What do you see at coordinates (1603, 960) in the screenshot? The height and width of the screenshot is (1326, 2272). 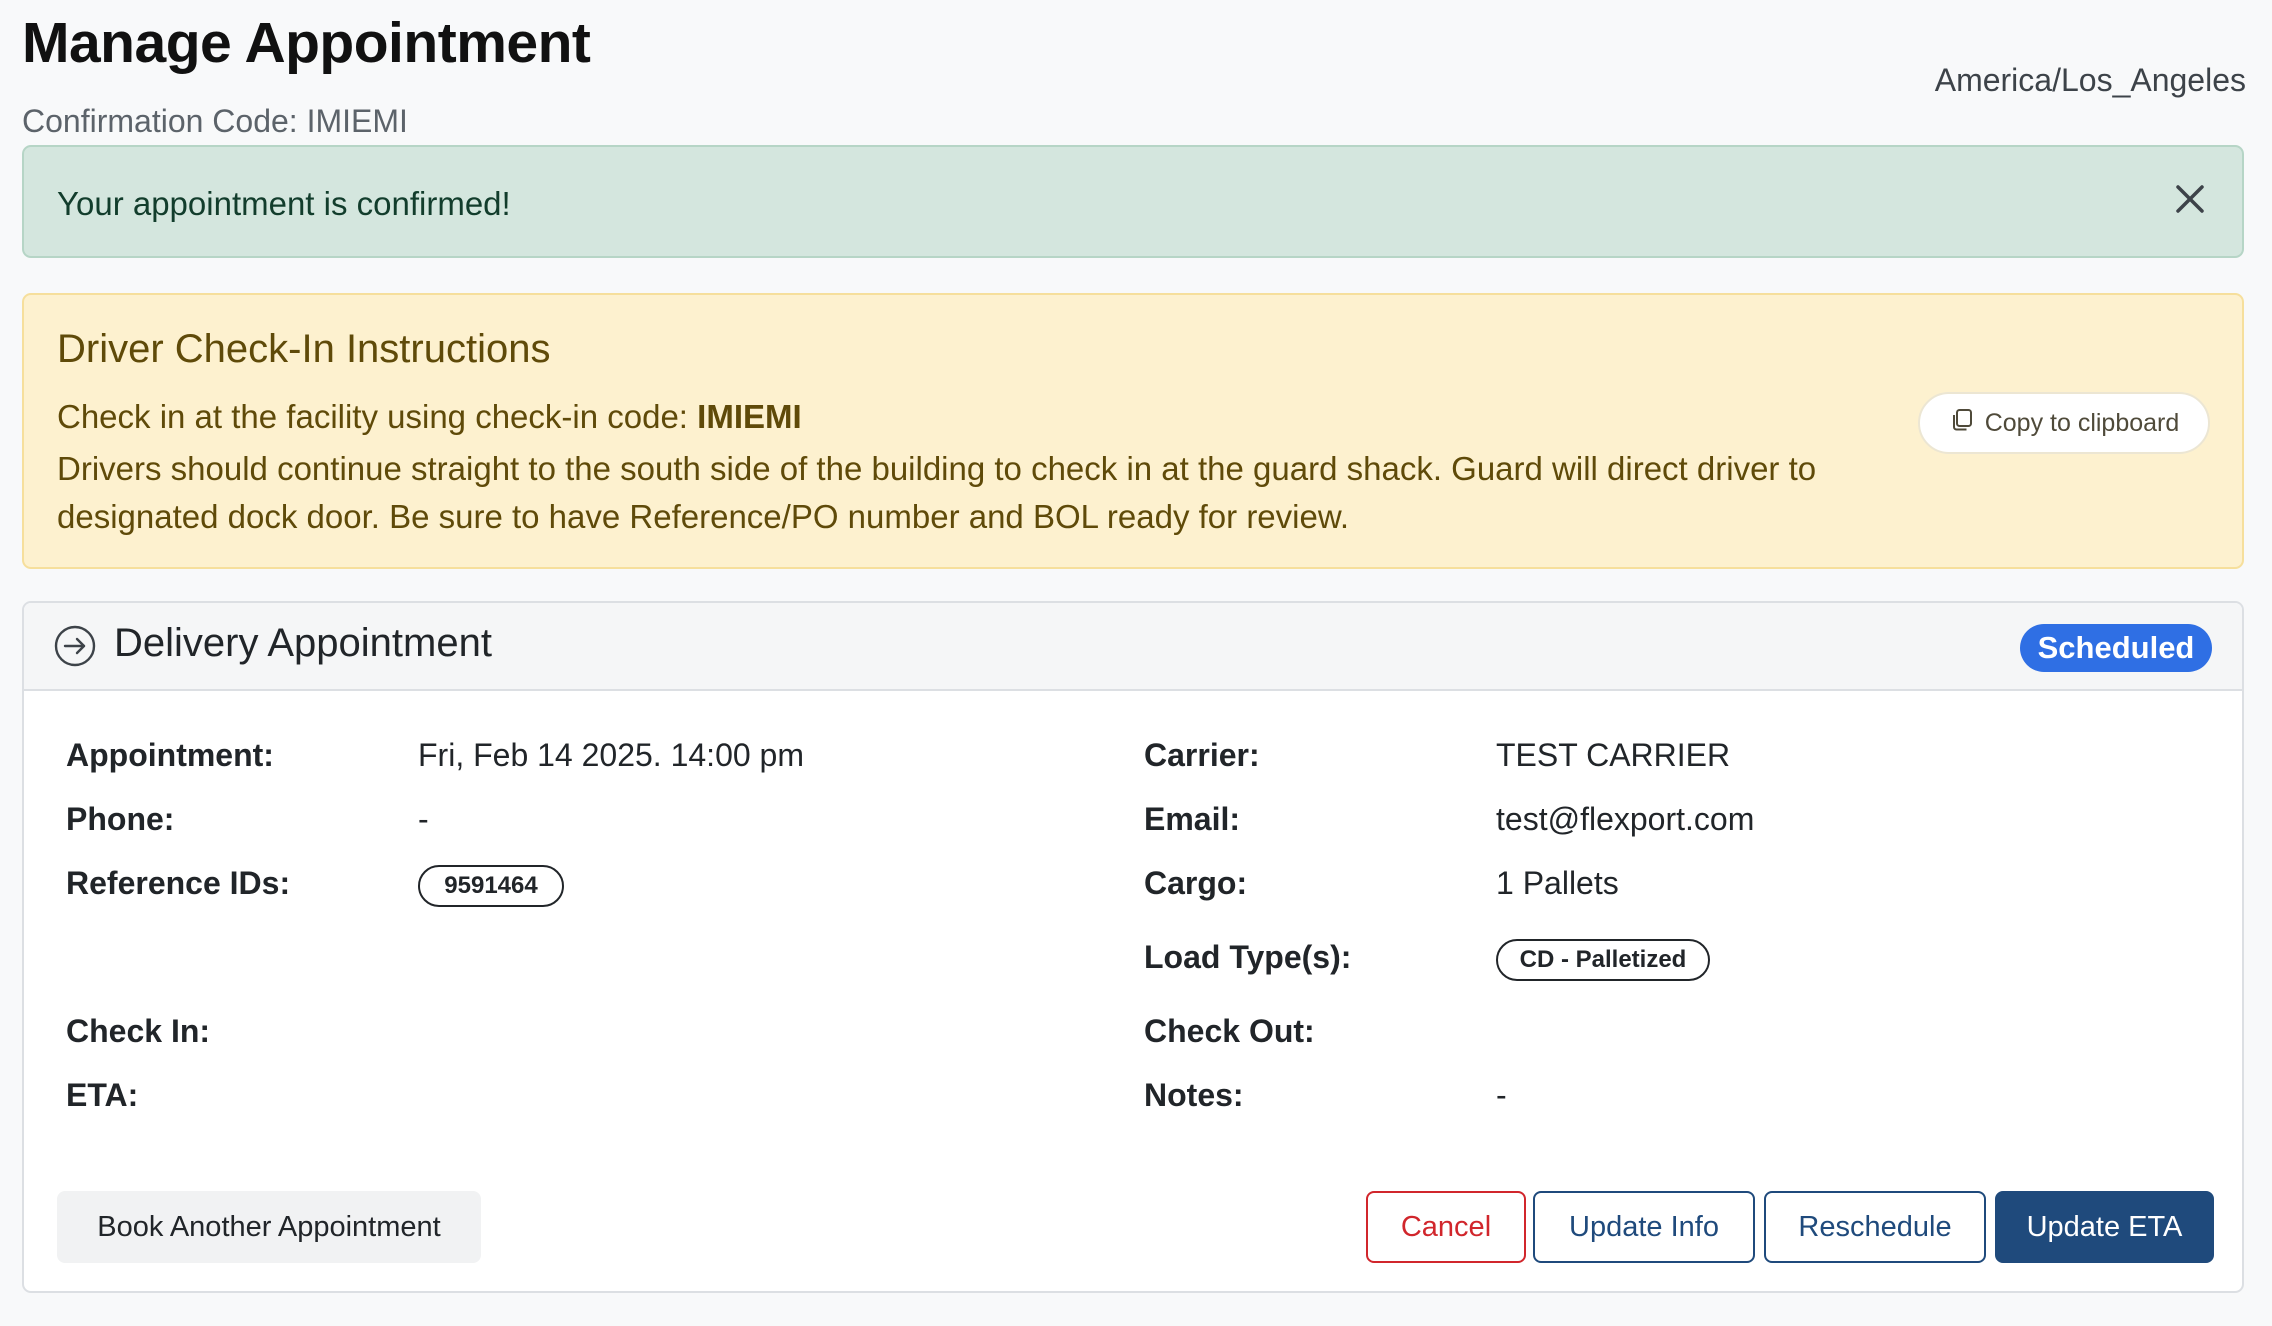 I see `load-type-pill: CD - Palletized` at bounding box center [1603, 960].